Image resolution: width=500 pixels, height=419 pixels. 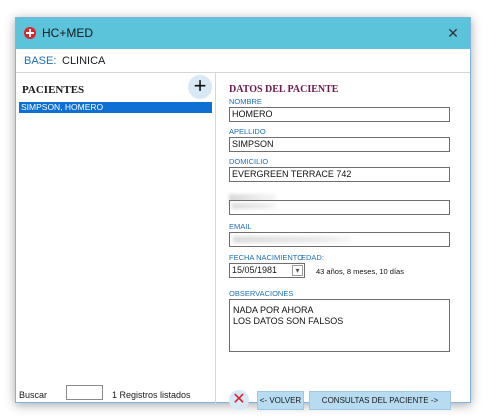 I want to click on close-button: ✕, so click(x=453, y=33).